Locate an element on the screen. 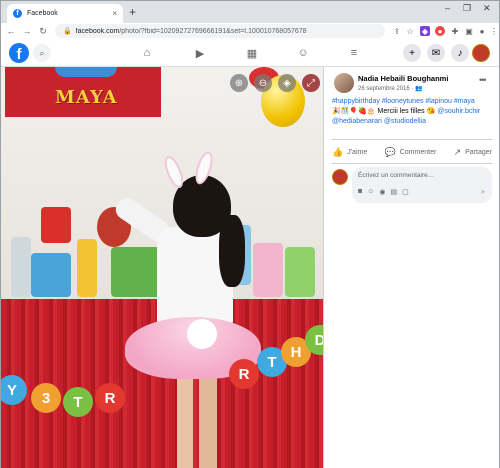 The height and width of the screenshot is (468, 500). author-avatar is located at coordinates (344, 83).